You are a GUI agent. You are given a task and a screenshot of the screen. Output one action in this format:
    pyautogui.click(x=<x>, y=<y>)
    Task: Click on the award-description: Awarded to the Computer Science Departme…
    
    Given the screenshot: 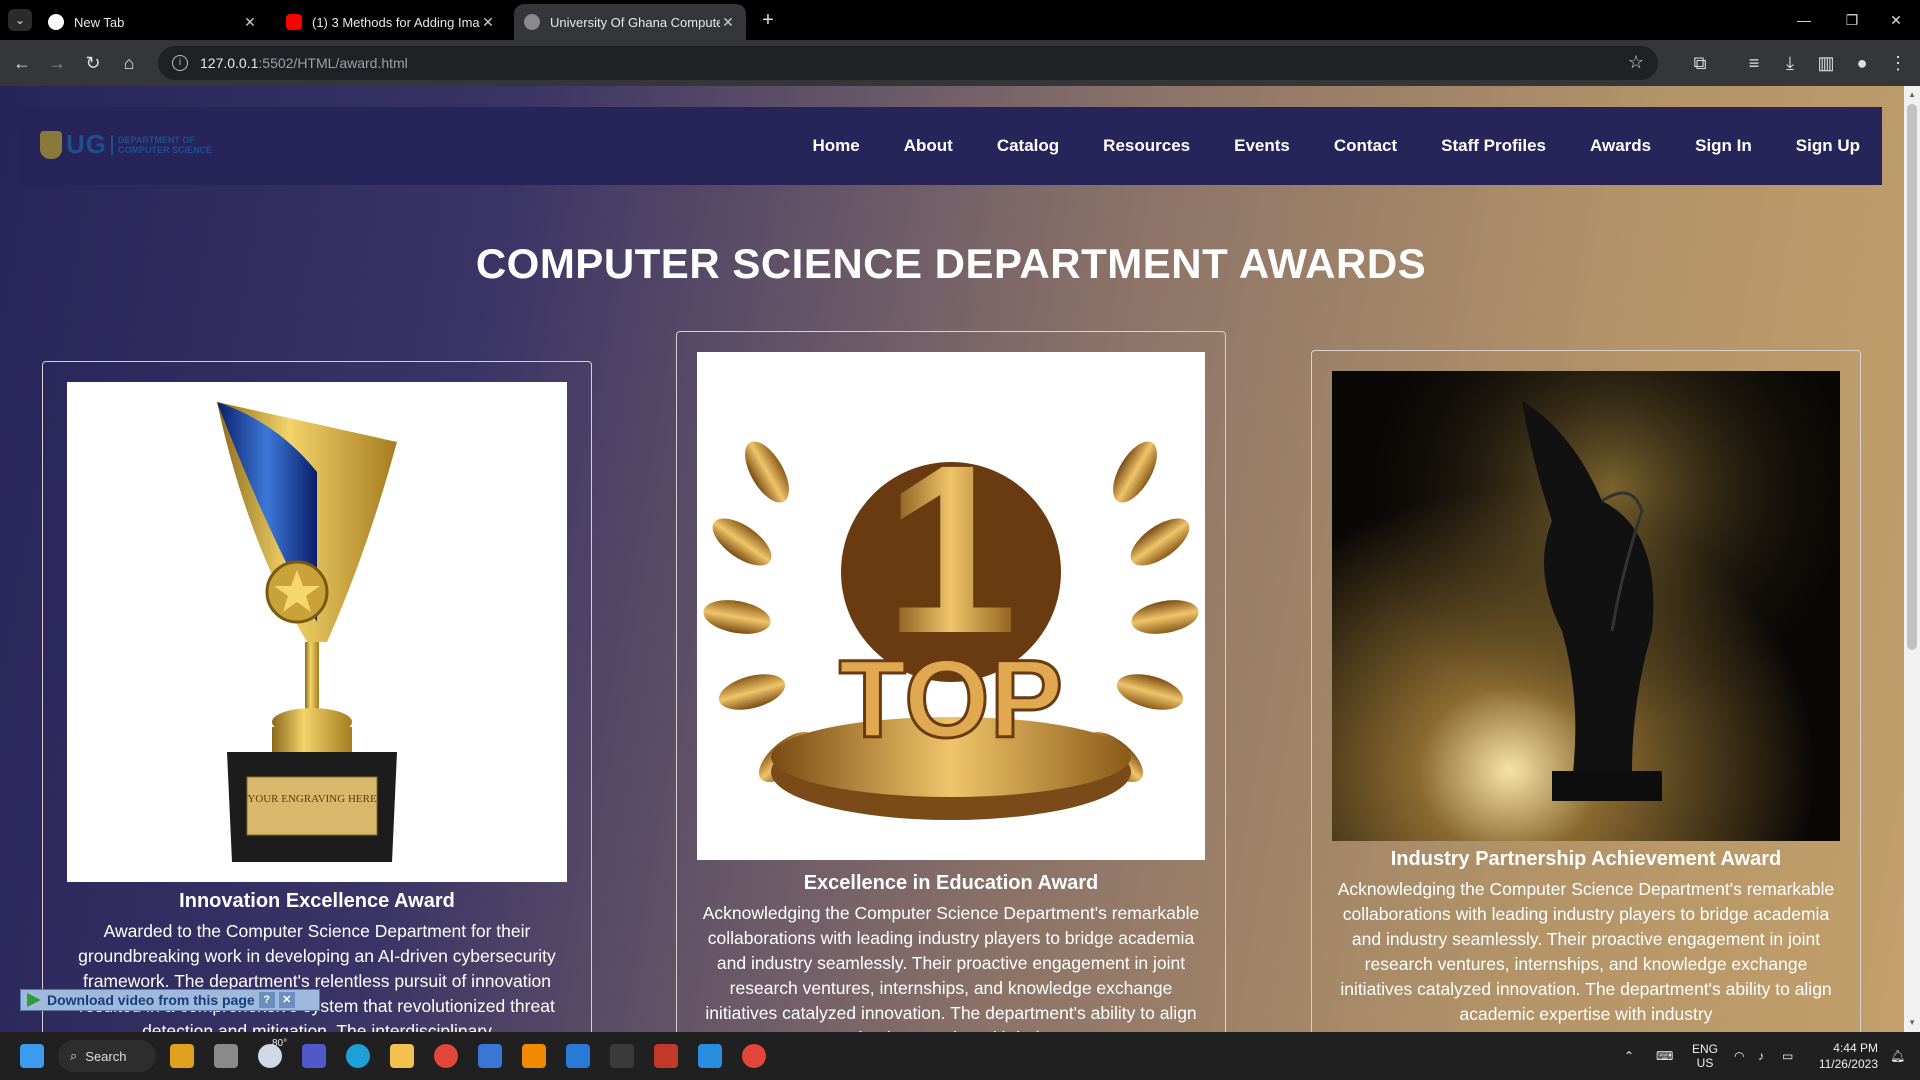 What is the action you would take?
    pyautogui.click(x=317, y=976)
    